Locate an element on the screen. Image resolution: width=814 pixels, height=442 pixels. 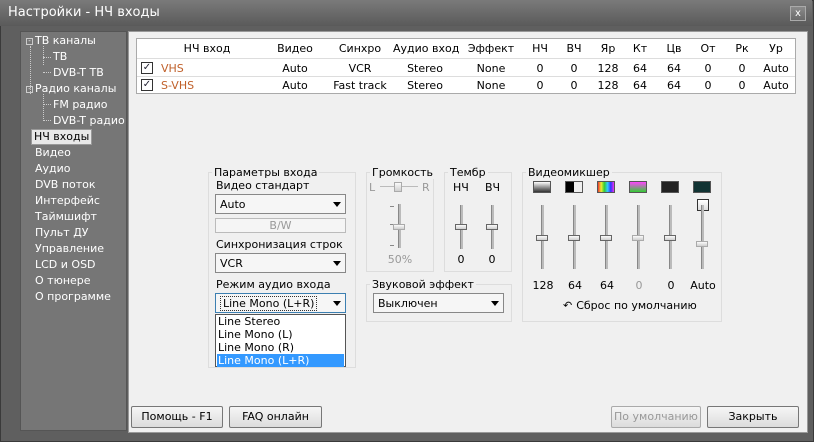
line-sync-select: VCR is located at coordinates (280, 263).